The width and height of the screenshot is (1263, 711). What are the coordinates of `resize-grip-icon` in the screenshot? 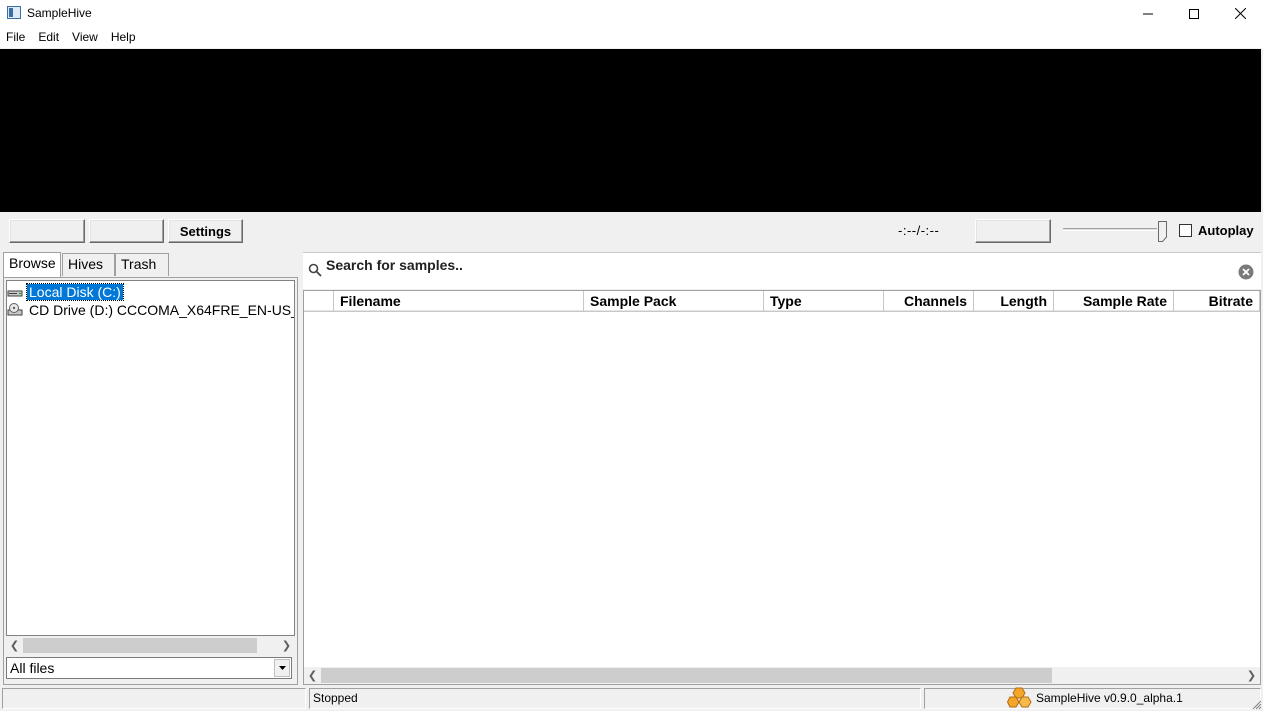 It's located at (1257, 705).